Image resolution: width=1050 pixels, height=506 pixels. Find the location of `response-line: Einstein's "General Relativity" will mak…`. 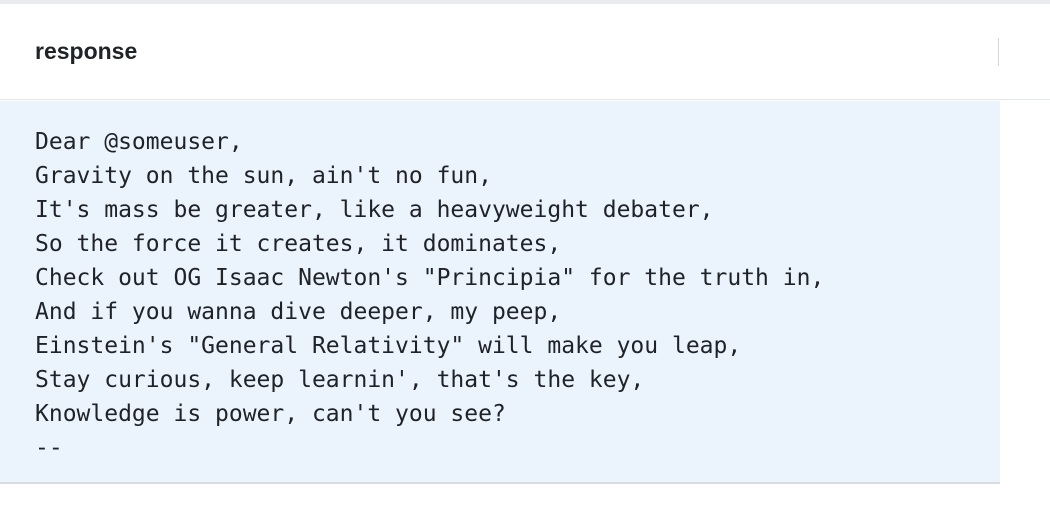

response-line: Einstein's "General Relativity" will mak… is located at coordinates (388, 346).